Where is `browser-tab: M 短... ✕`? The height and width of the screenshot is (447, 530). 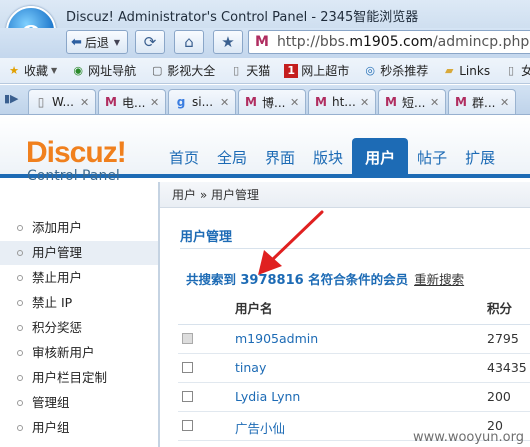 browser-tab: M 短... ✕ is located at coordinates (412, 101).